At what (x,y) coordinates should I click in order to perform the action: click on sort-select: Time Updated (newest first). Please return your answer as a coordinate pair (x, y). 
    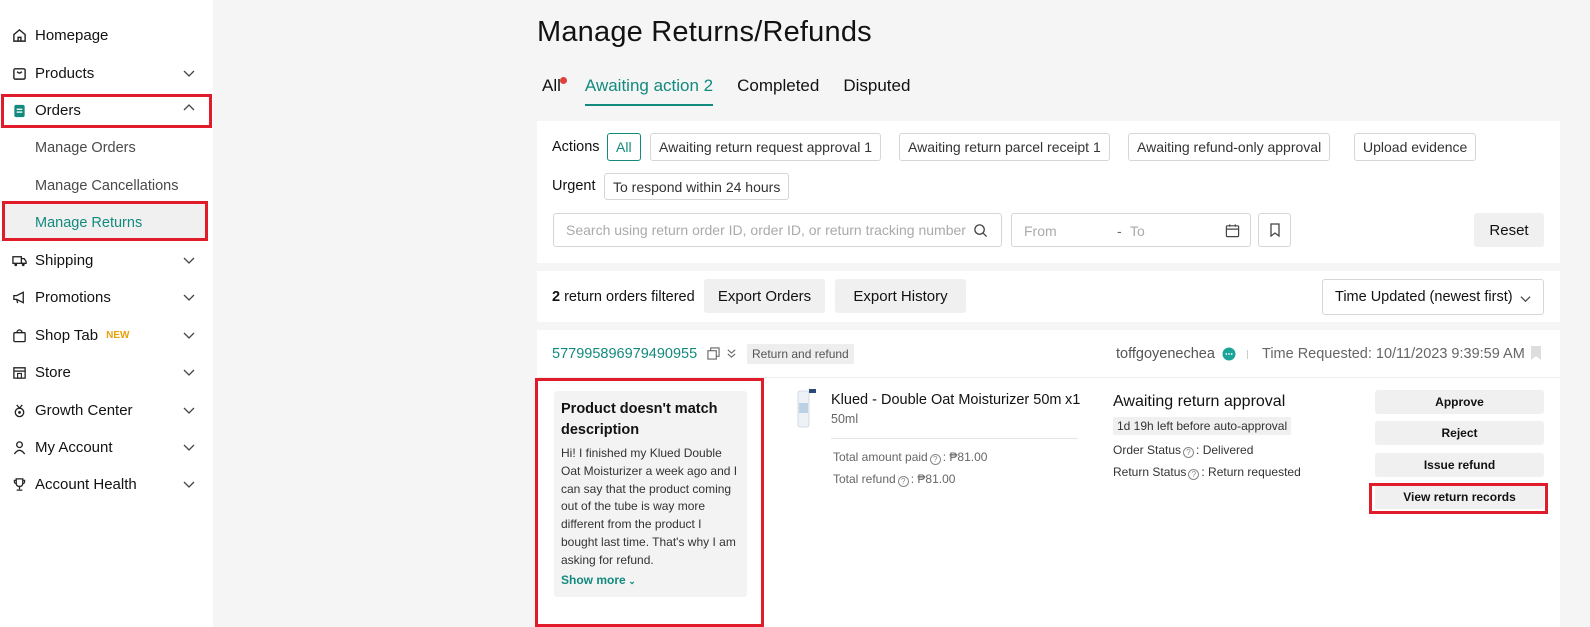
    Looking at the image, I should click on (1433, 297).